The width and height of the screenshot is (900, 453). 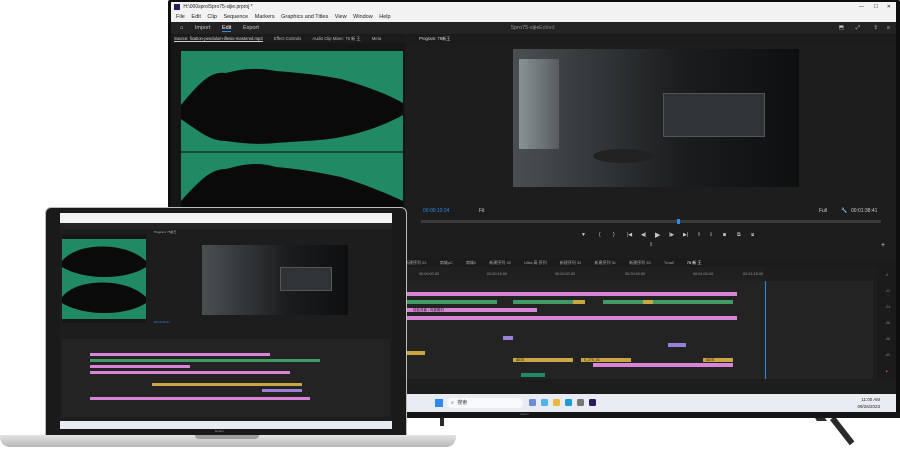 What do you see at coordinates (436, 211) in the screenshot?
I see `program-timecode: 00:00:10:24` at bounding box center [436, 211].